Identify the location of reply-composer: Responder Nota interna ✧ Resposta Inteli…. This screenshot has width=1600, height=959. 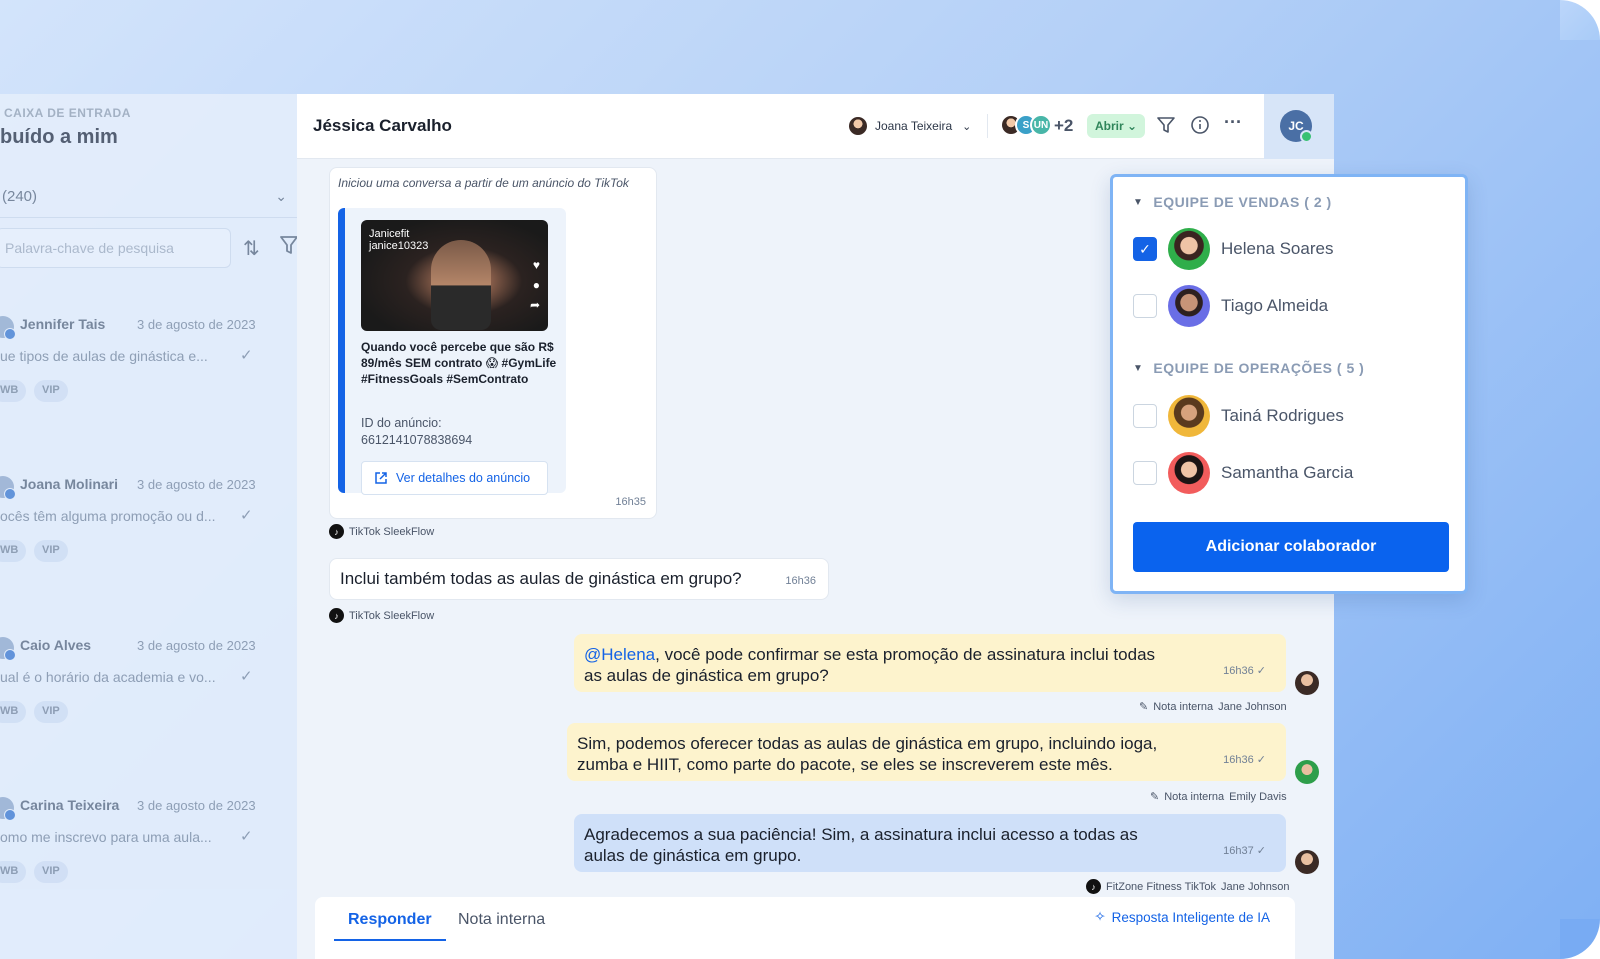
(805, 928).